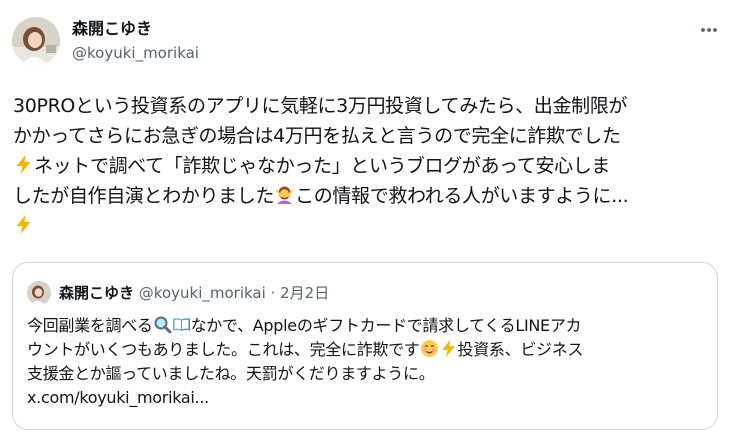  I want to click on author-display-name: 森開こゆき, so click(135, 29).